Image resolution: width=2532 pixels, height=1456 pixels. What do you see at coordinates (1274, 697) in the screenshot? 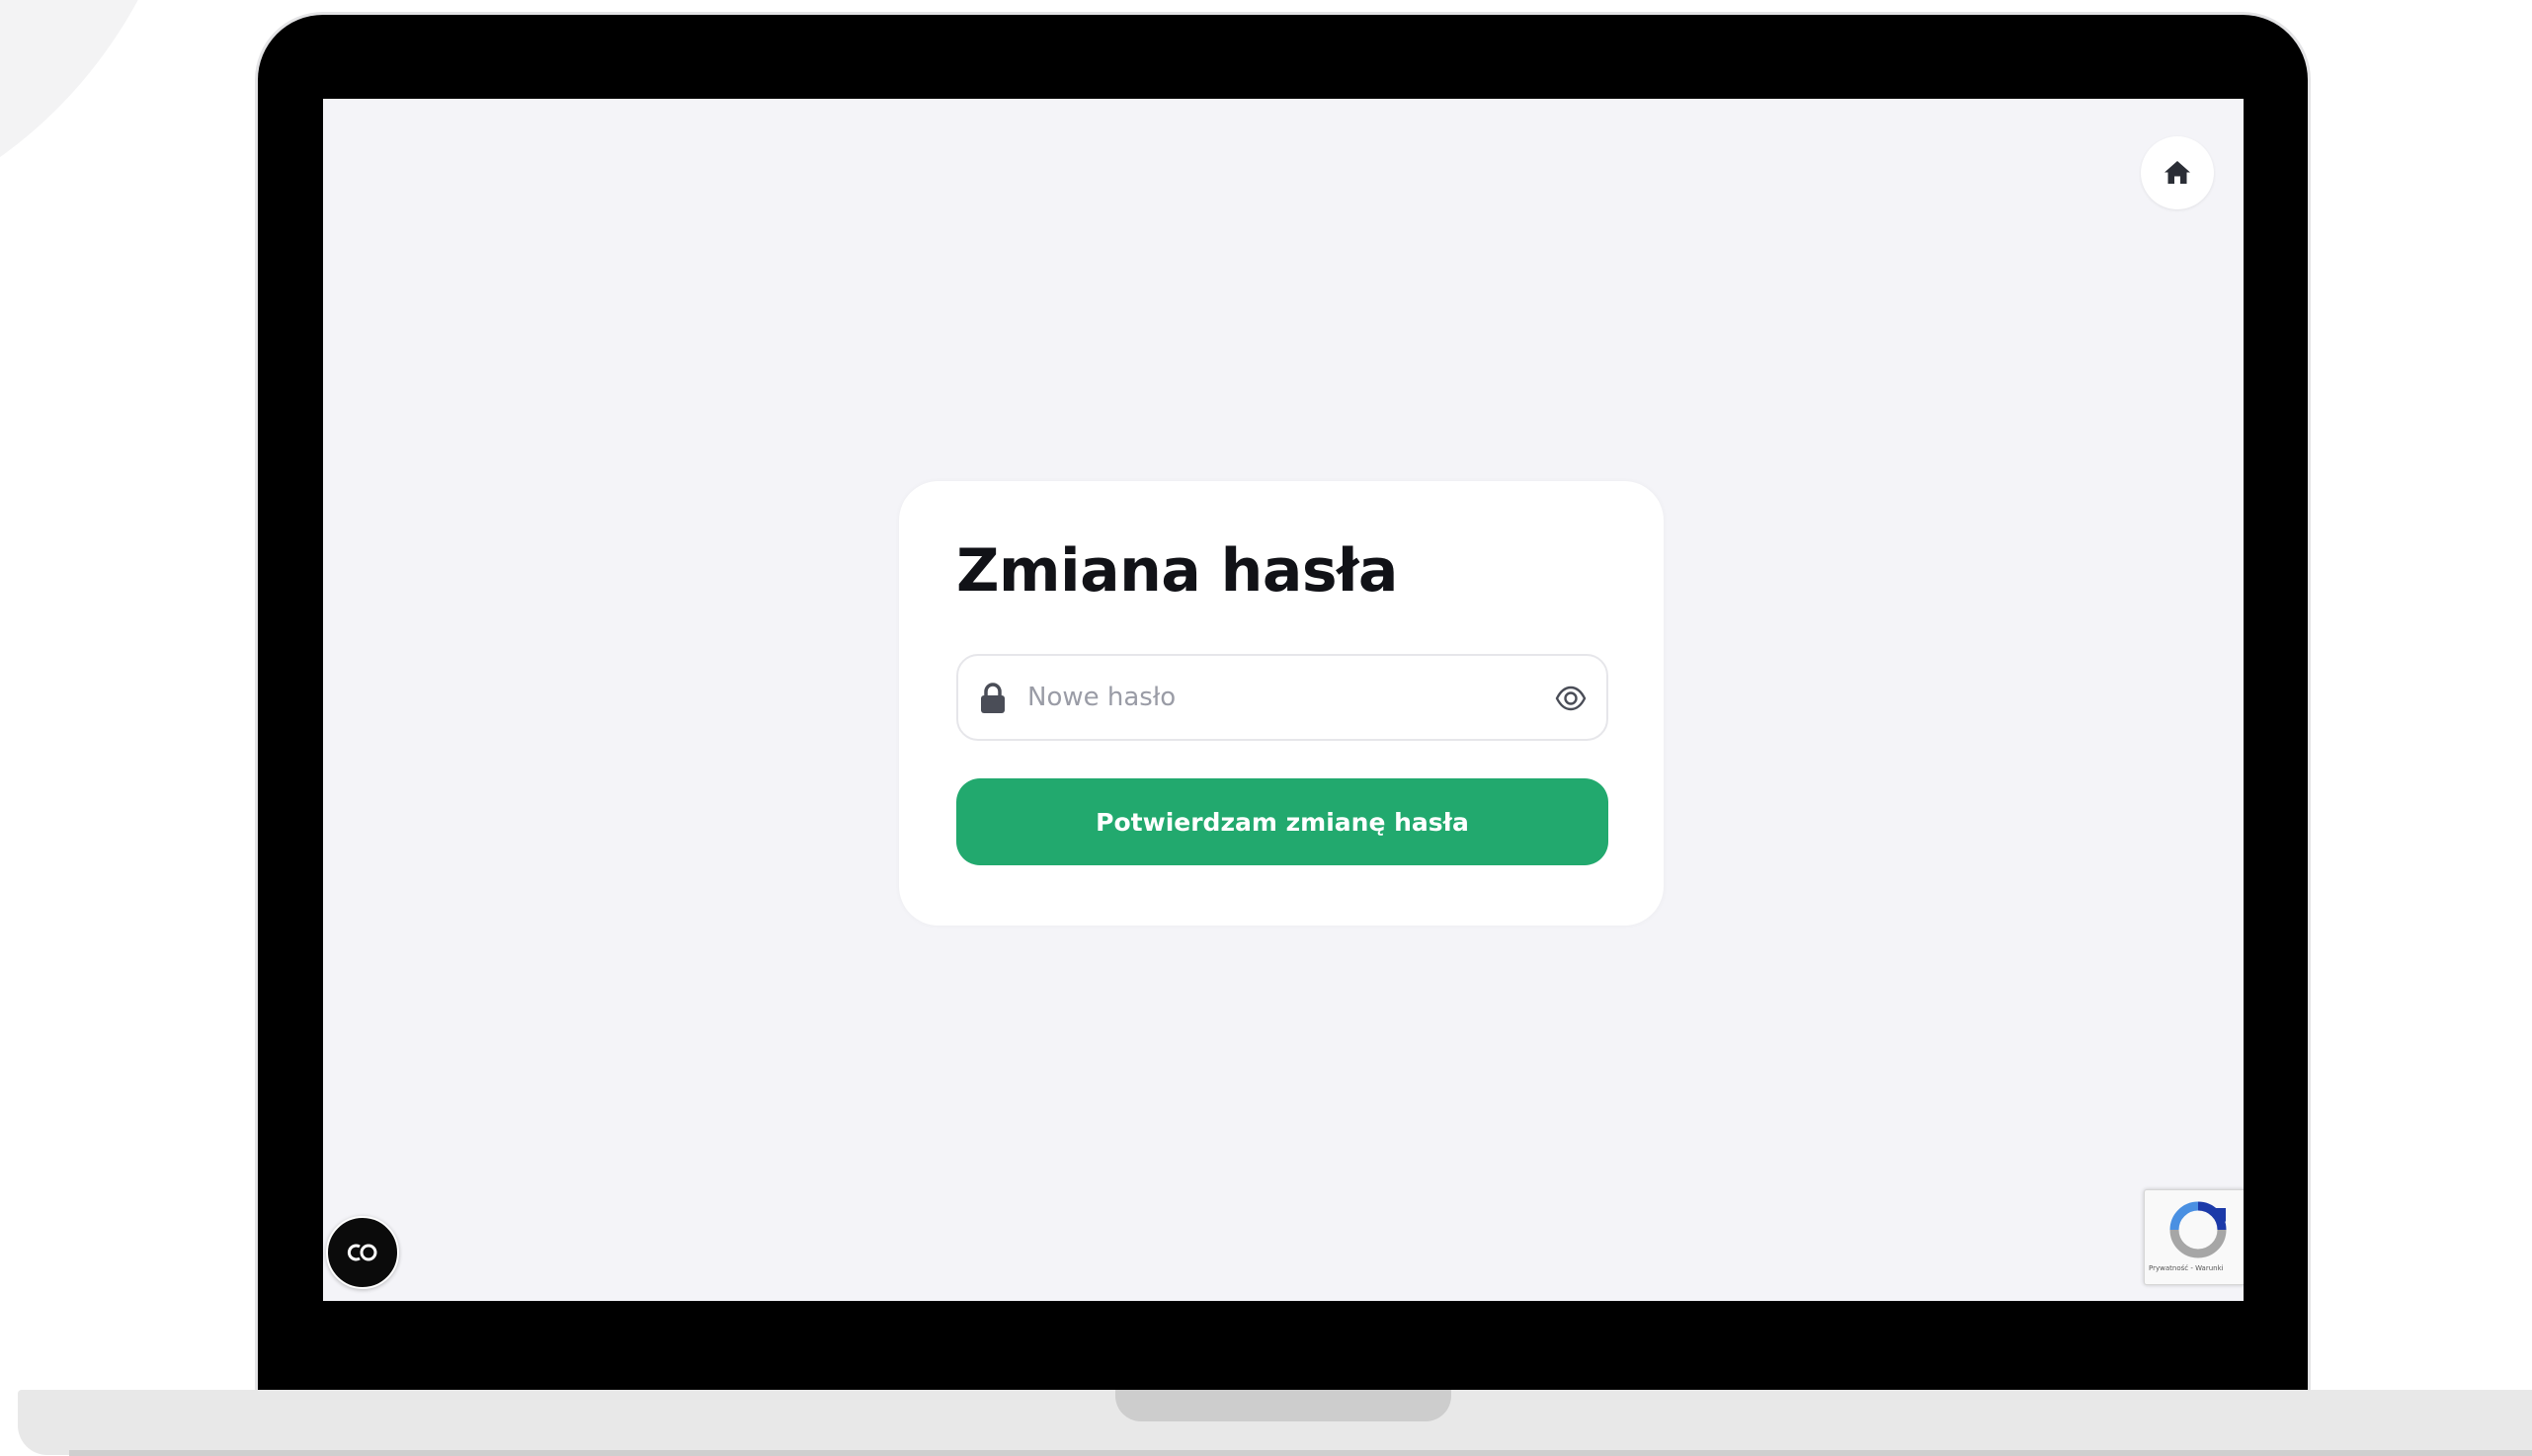
I see `new-password-input` at bounding box center [1274, 697].